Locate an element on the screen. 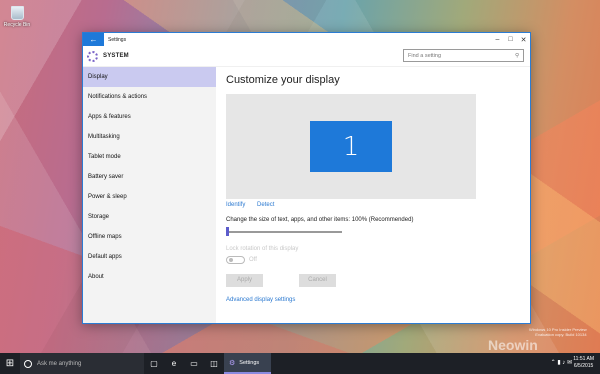  gear-icon is located at coordinates (92, 56).